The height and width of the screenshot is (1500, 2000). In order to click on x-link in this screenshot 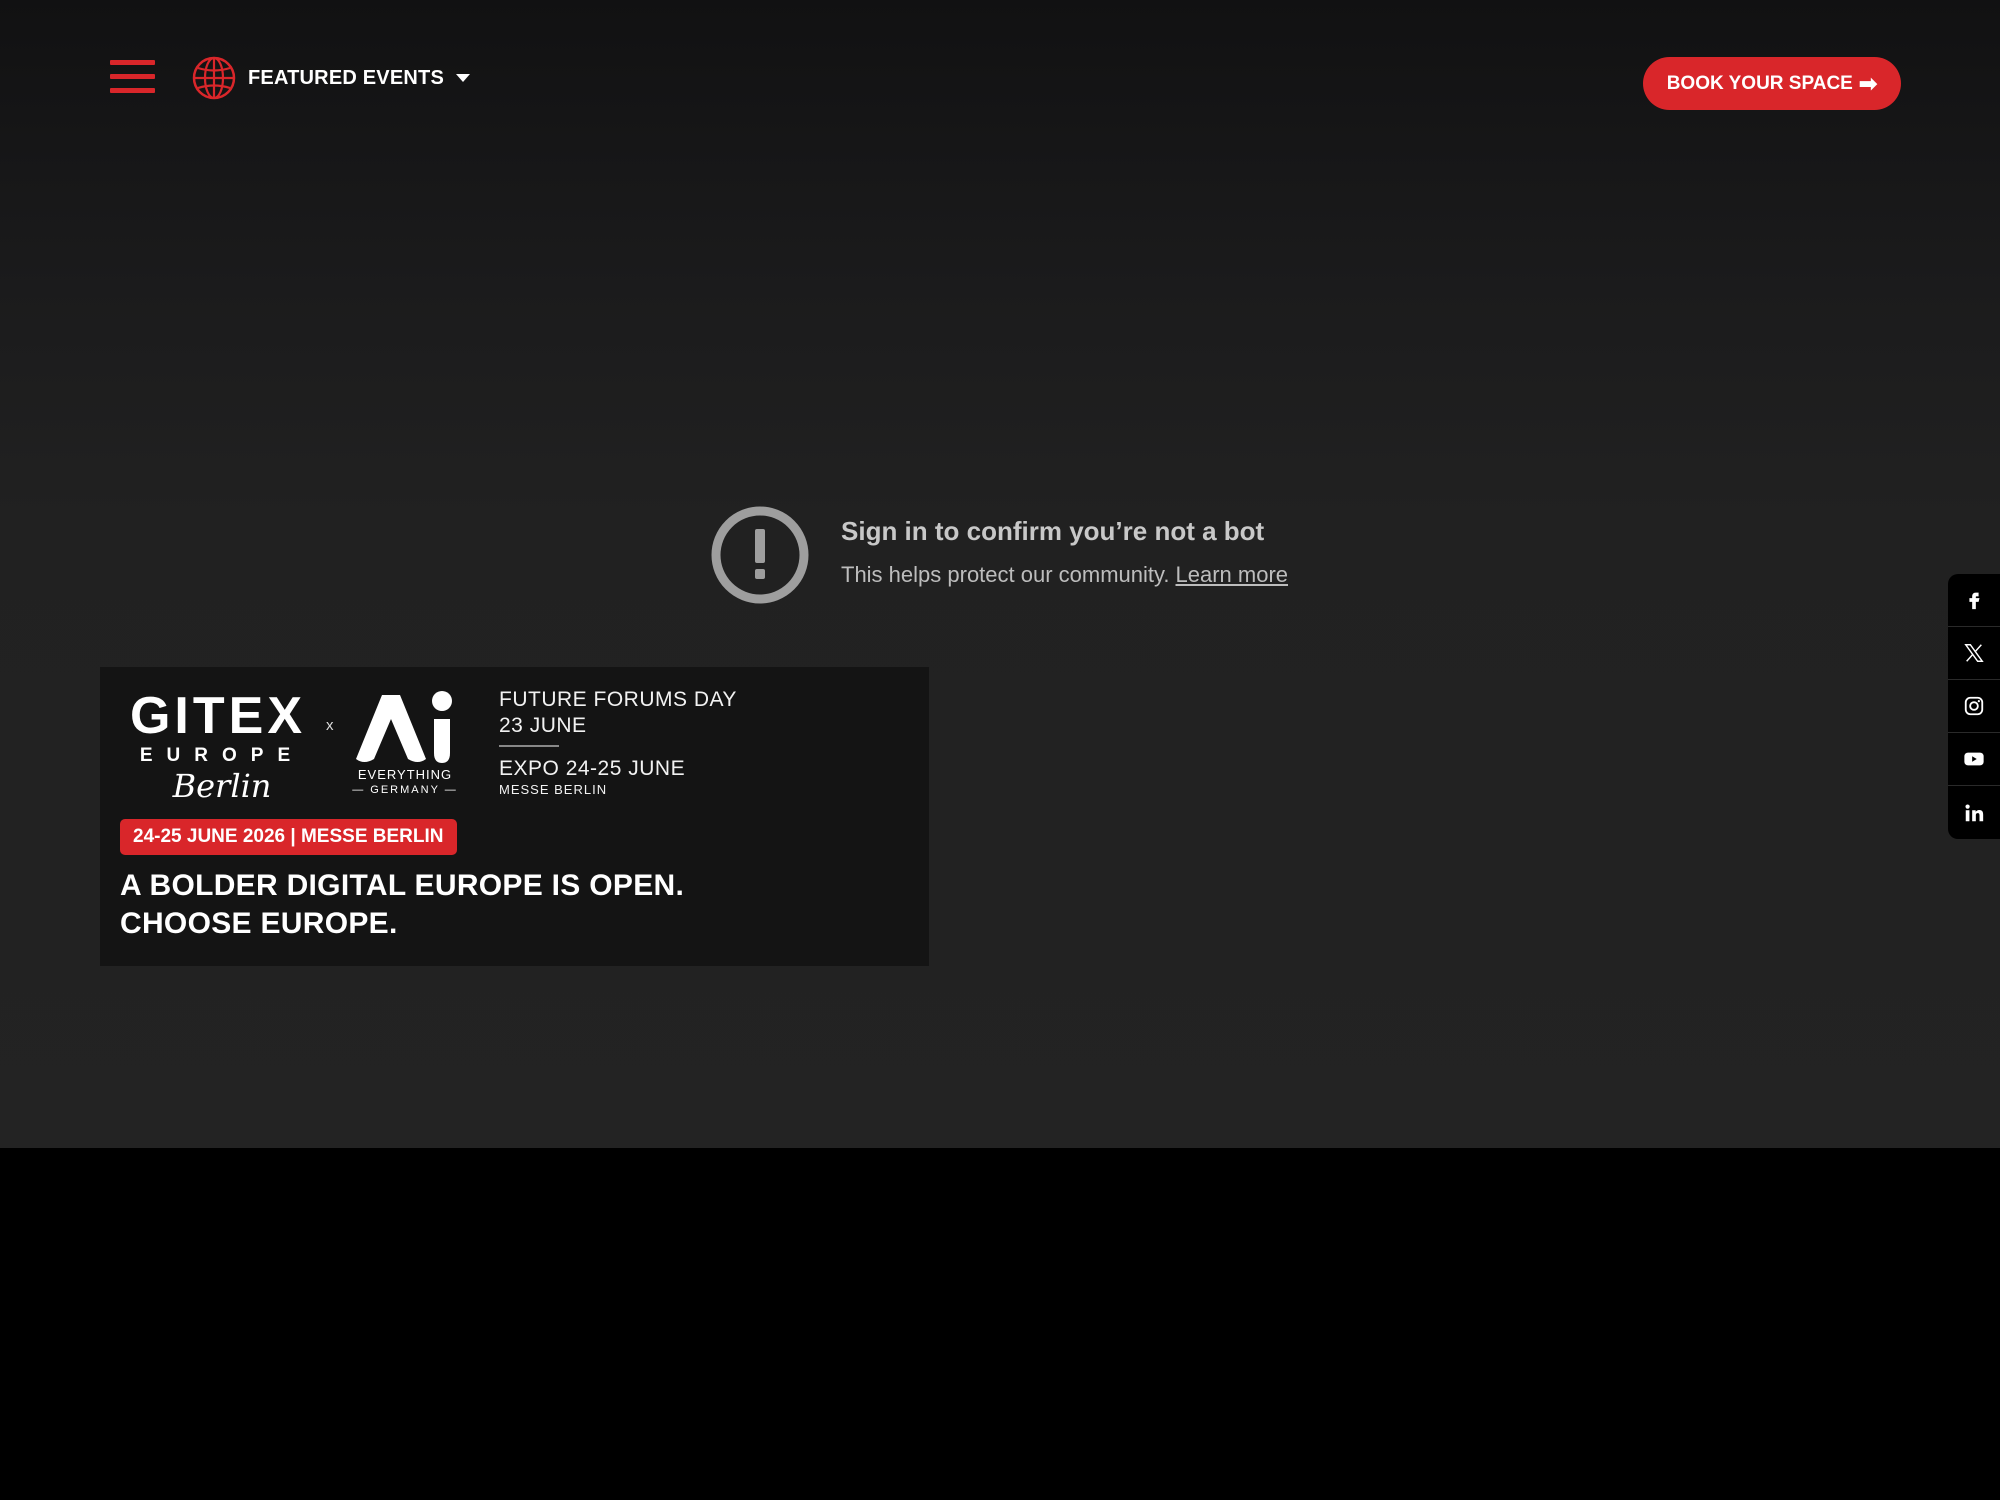, I will do `click(1974, 653)`.